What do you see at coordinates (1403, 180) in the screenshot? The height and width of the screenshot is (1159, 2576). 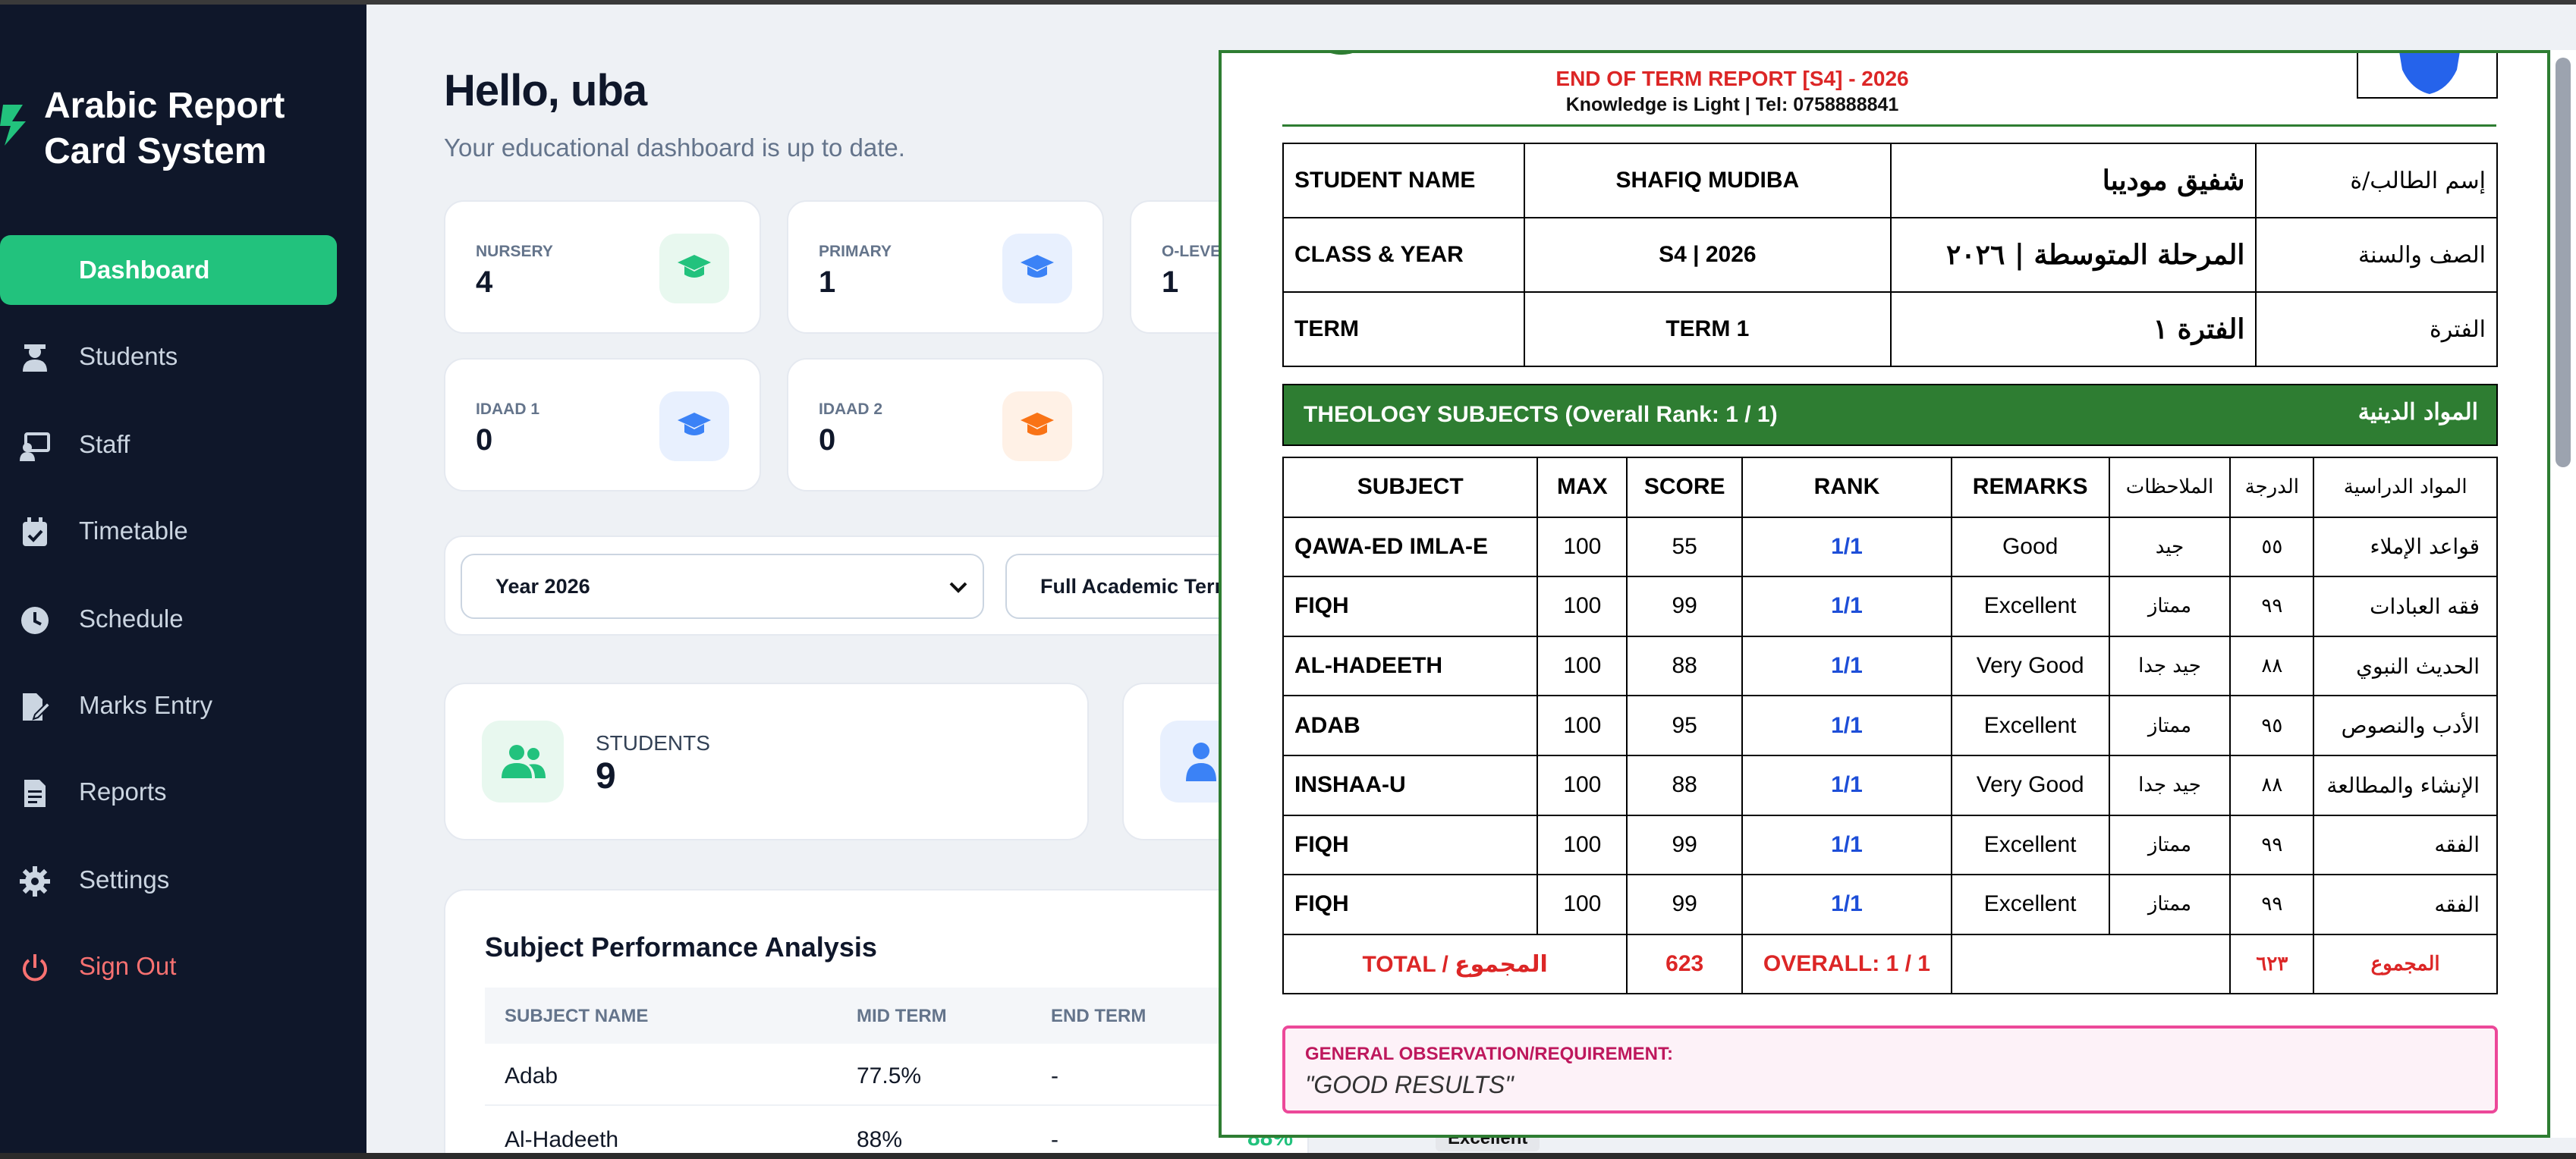 I see `info-label: STUDENT NAME` at bounding box center [1403, 180].